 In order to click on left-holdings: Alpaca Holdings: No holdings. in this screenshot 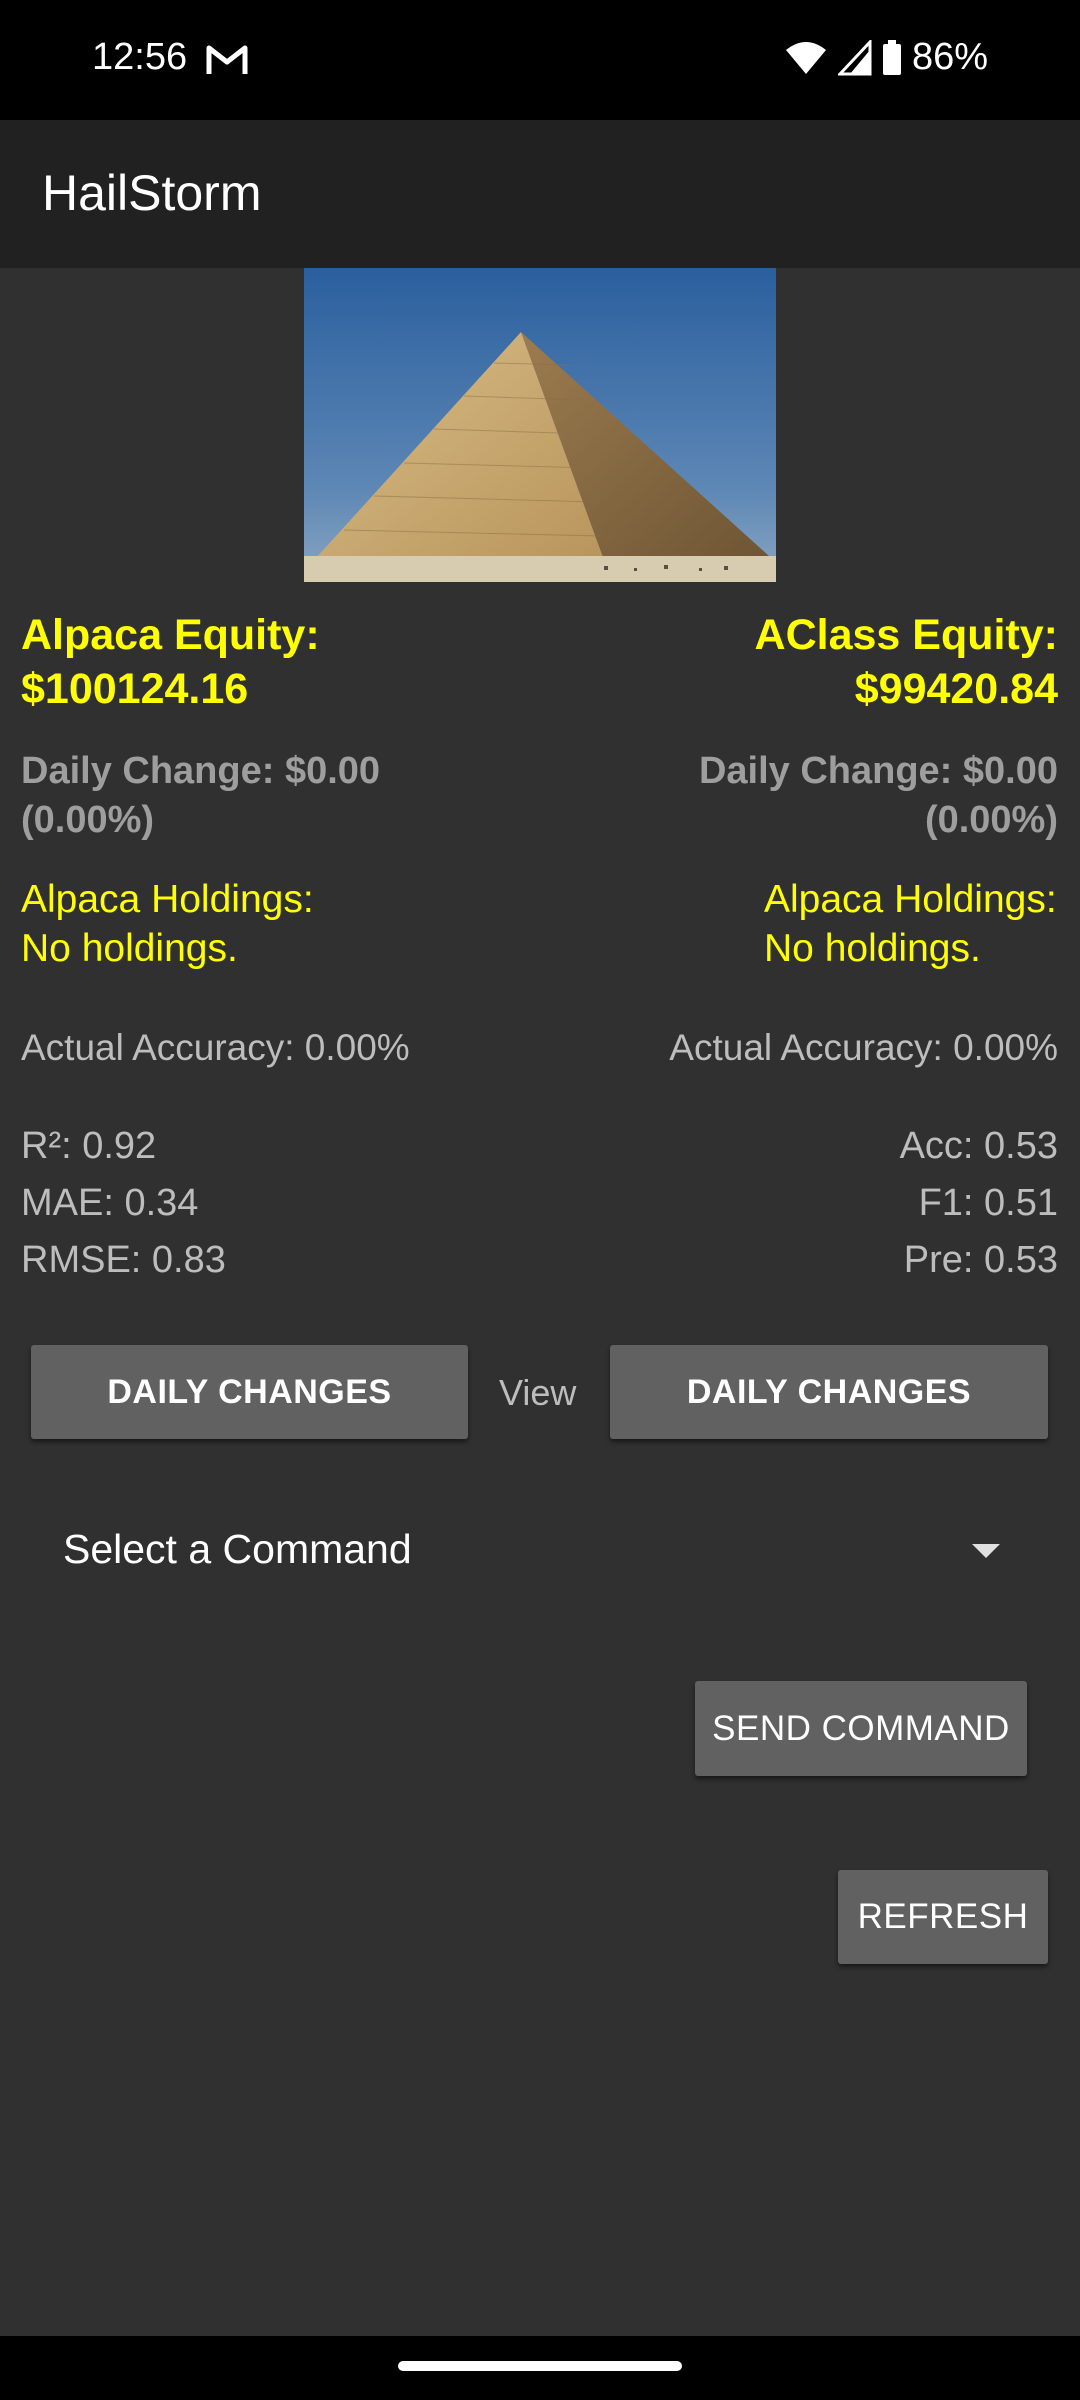, I will do `click(167, 924)`.